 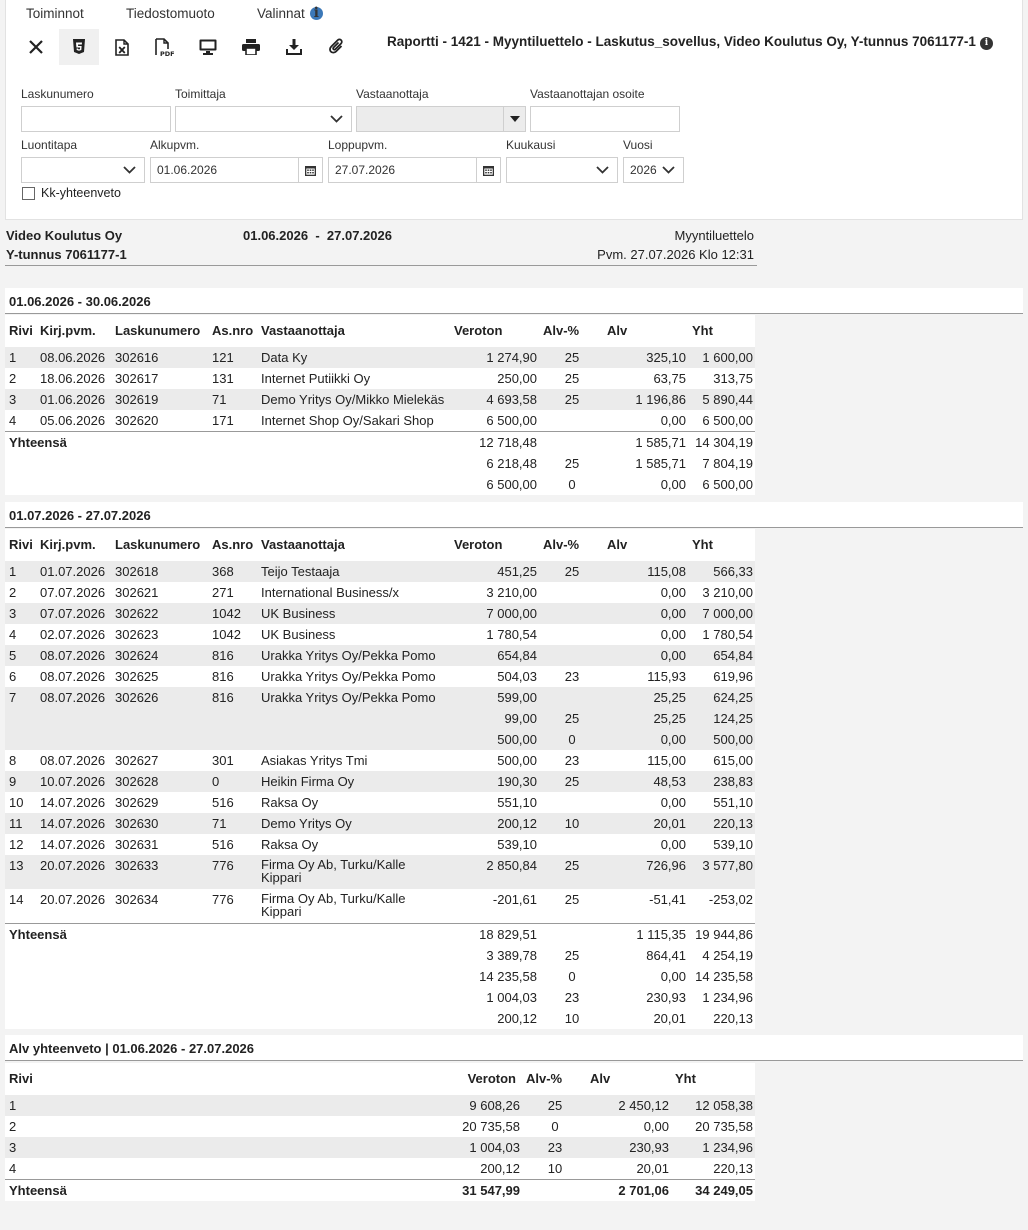 What do you see at coordinates (571, 331) in the screenshot?
I see `column-header: Alv-%` at bounding box center [571, 331].